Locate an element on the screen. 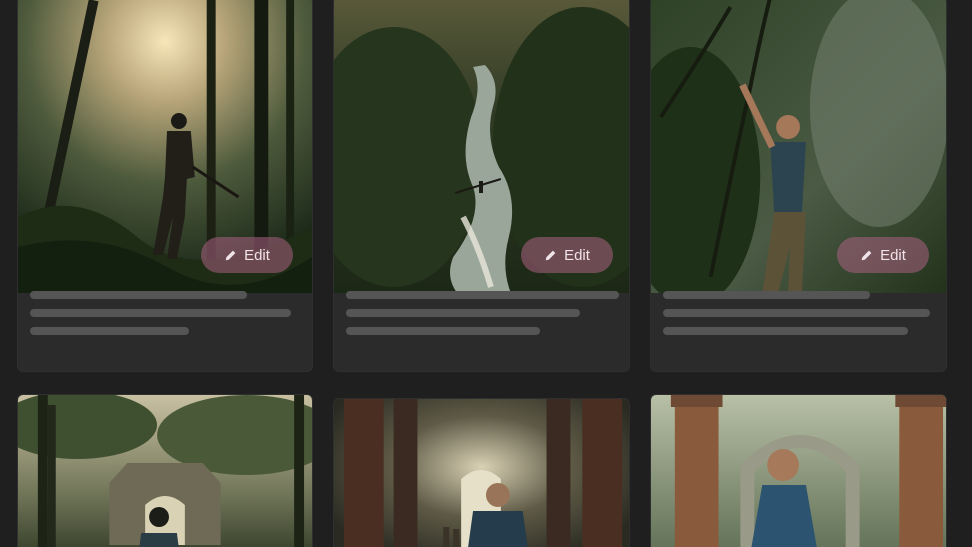  card-image-jungle-temple-ruins is located at coordinates (165, 471).